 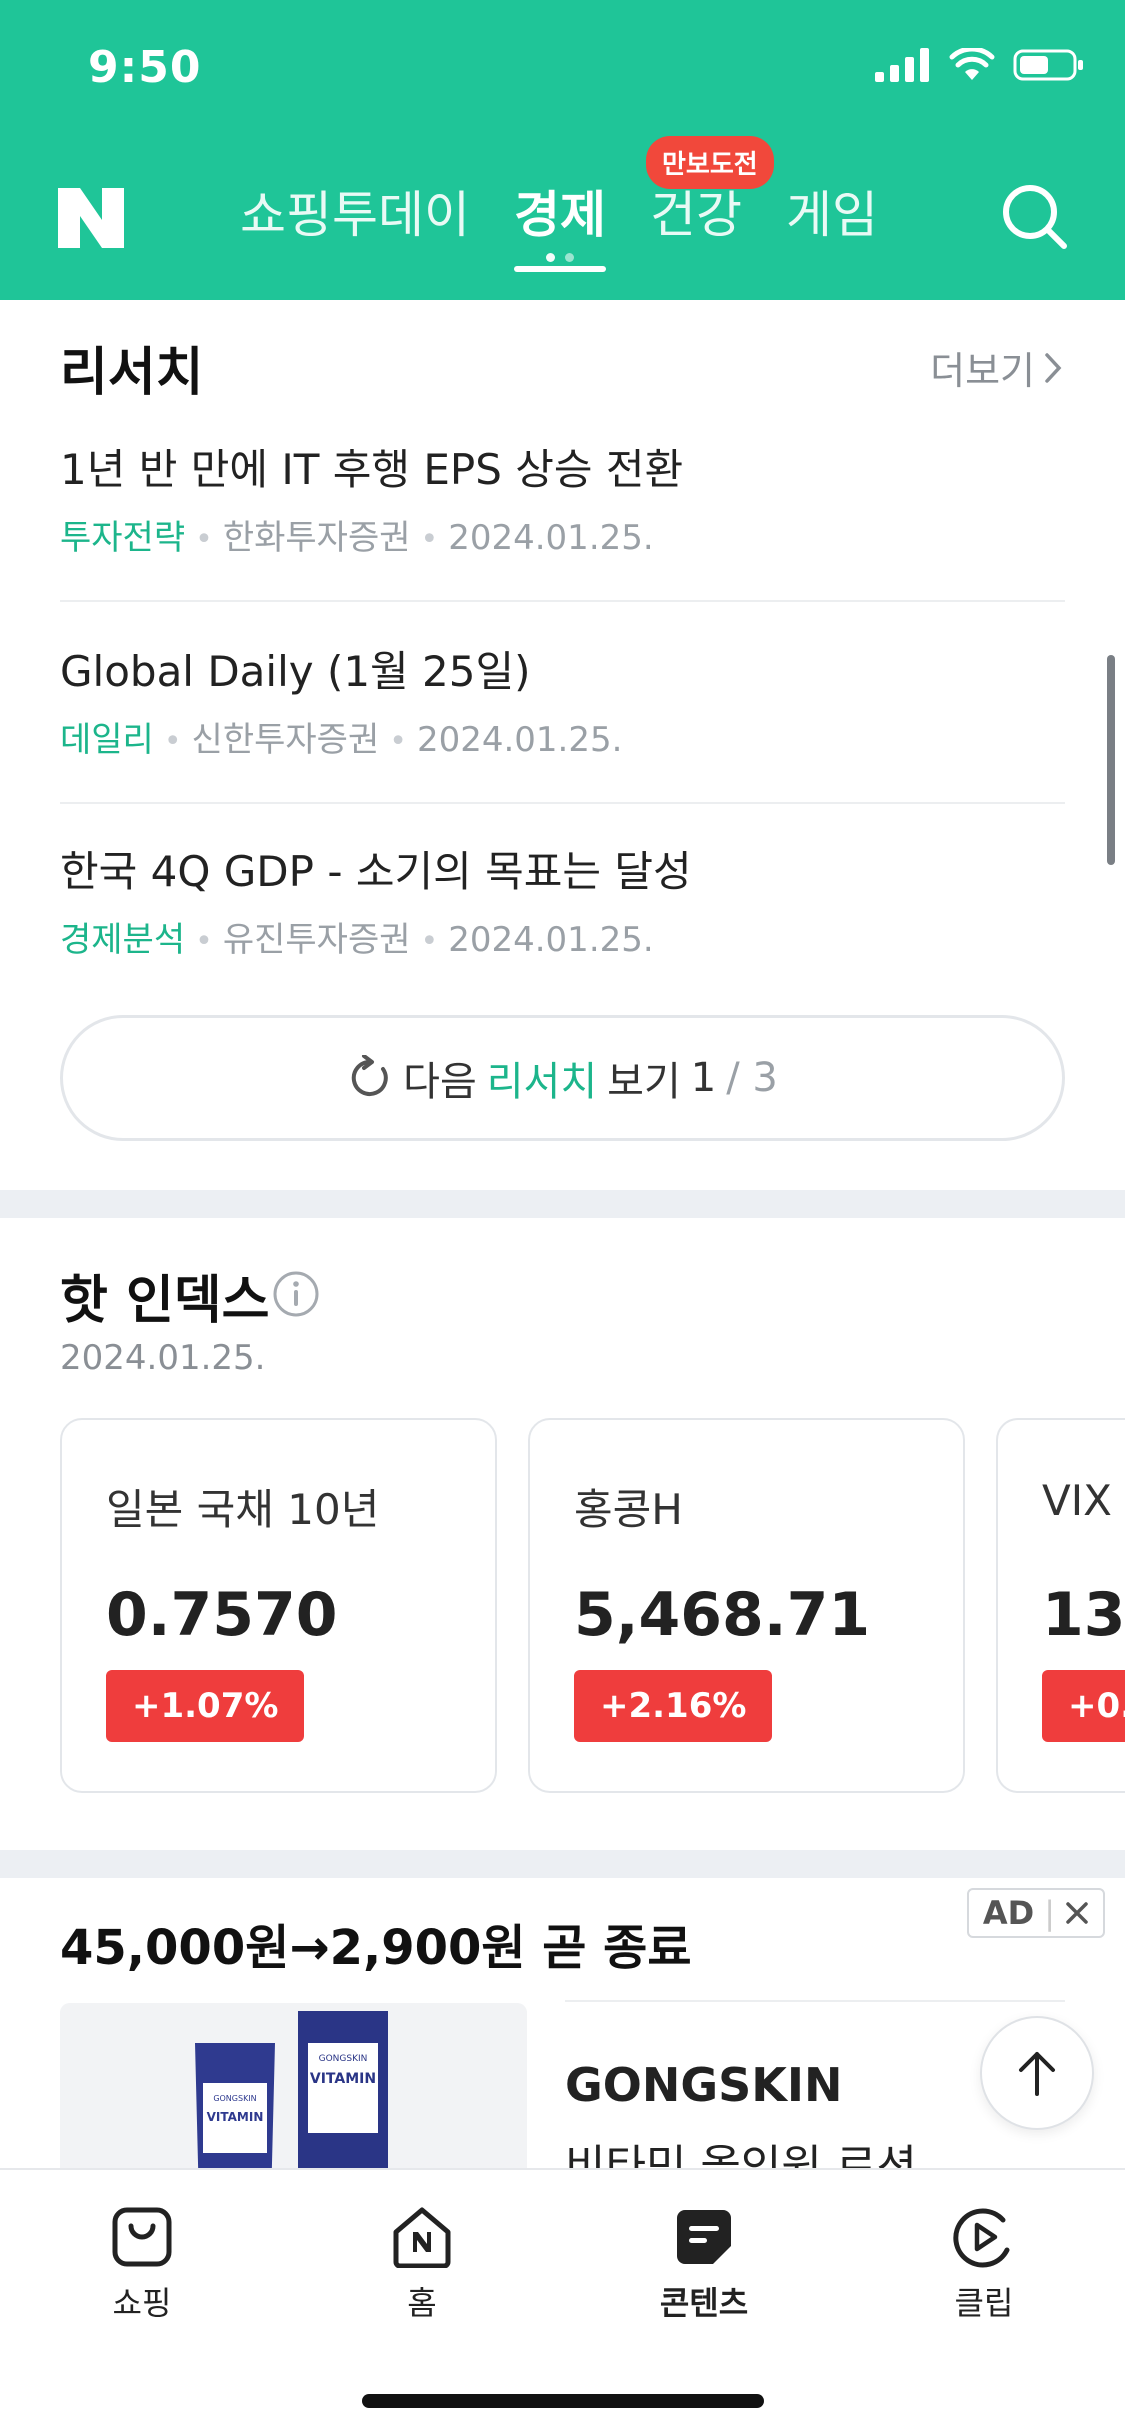 I want to click on ad-description: 비타민 올인원 로션, so click(x=741, y=2149).